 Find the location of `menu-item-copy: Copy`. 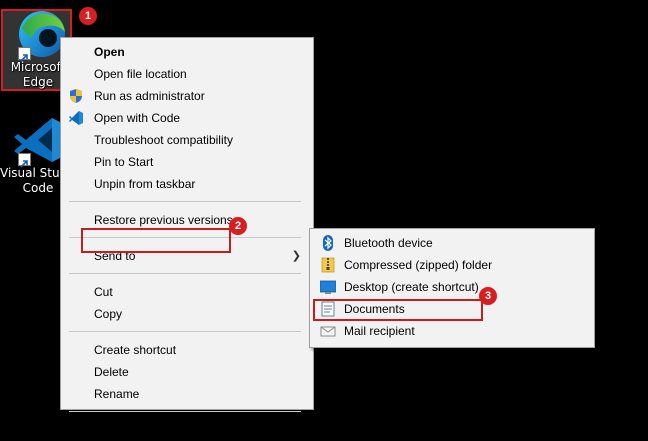

menu-item-copy: Copy is located at coordinates (187, 314).